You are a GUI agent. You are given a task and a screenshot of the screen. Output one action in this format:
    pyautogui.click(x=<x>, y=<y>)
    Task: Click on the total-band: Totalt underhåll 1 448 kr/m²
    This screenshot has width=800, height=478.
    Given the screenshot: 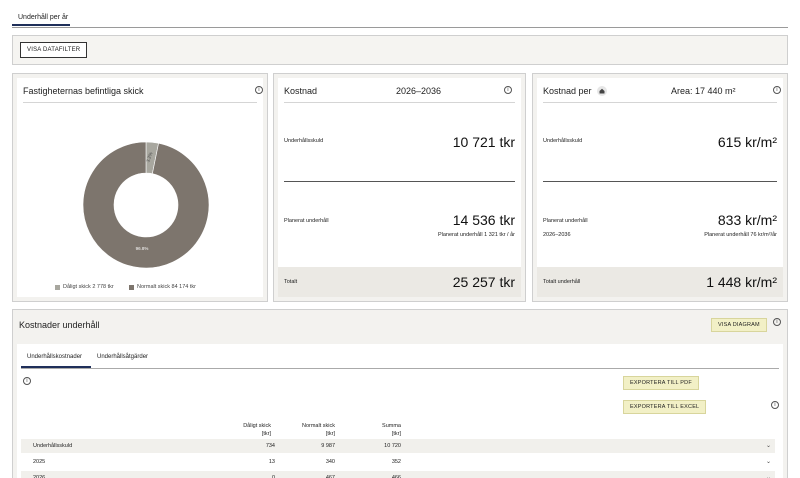 What is the action you would take?
    pyautogui.click(x=660, y=282)
    